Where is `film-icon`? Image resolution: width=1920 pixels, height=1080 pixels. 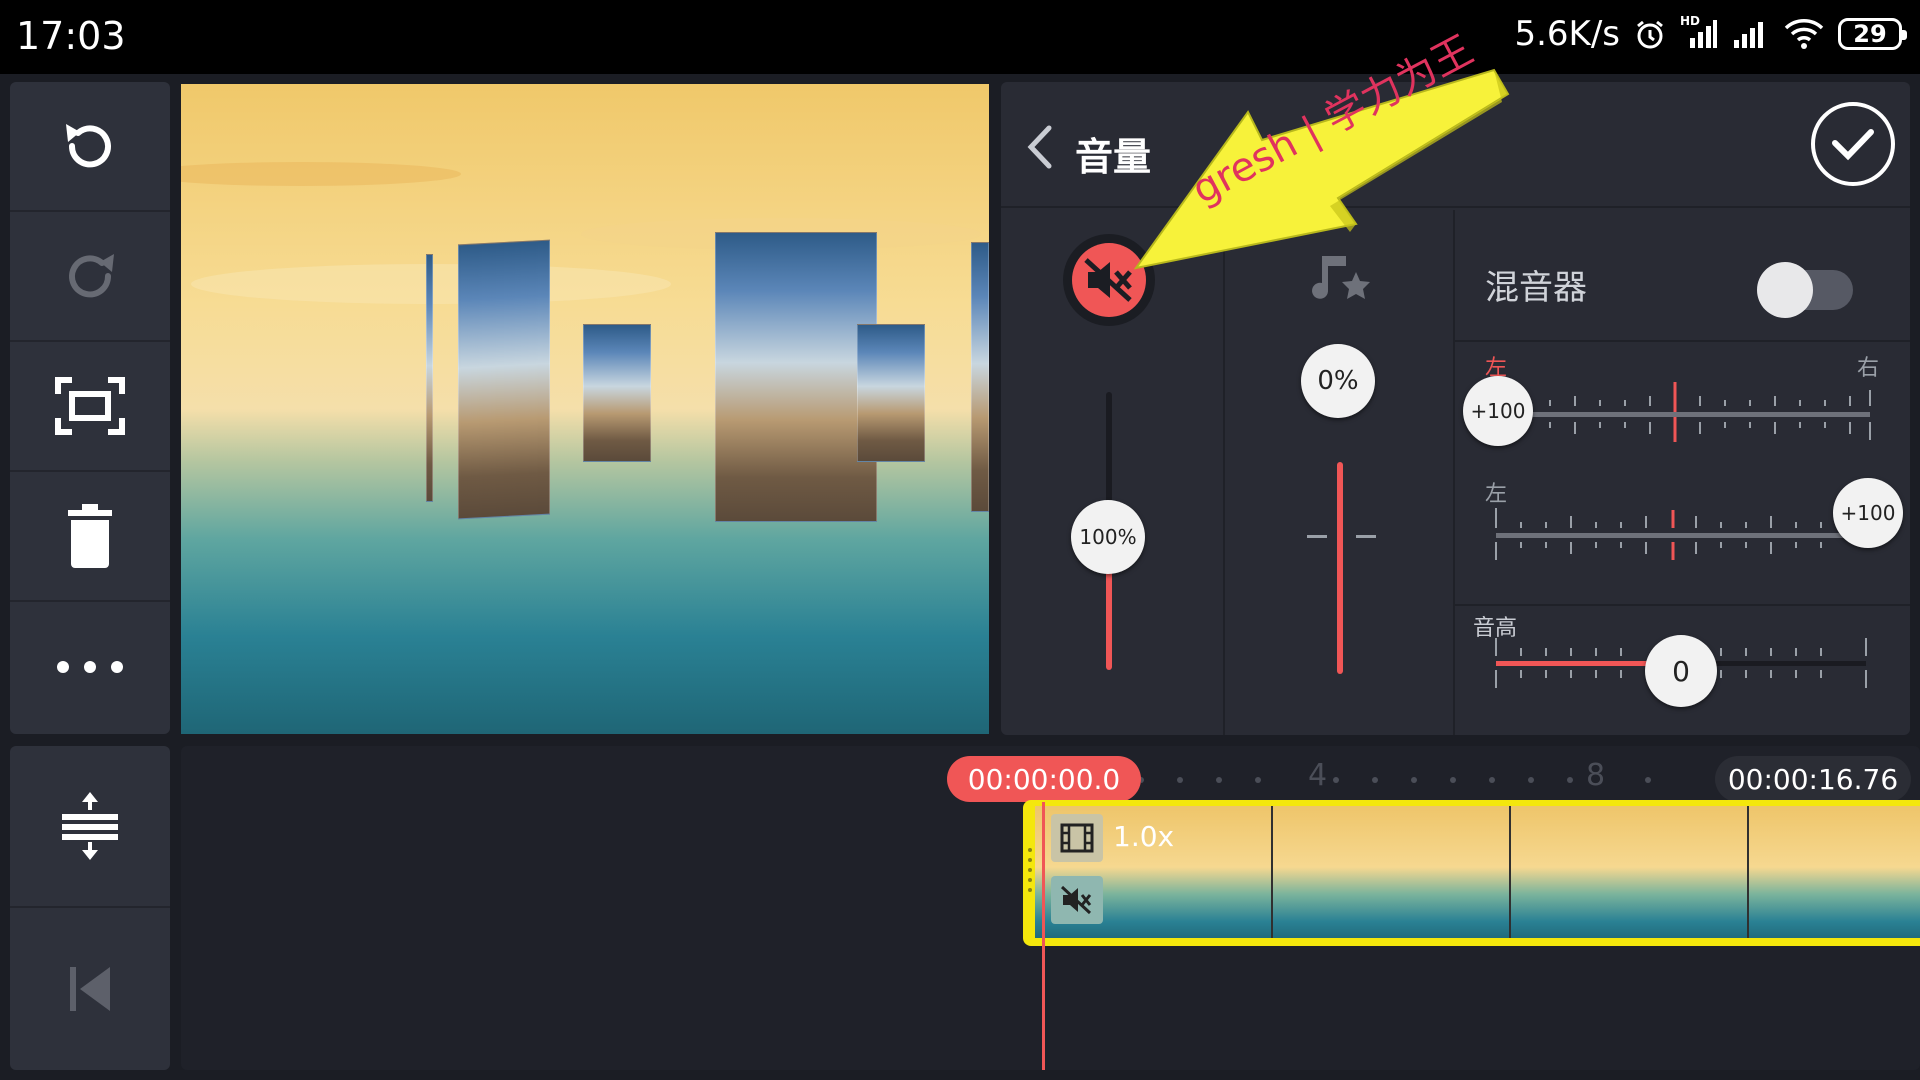
film-icon is located at coordinates (1077, 838).